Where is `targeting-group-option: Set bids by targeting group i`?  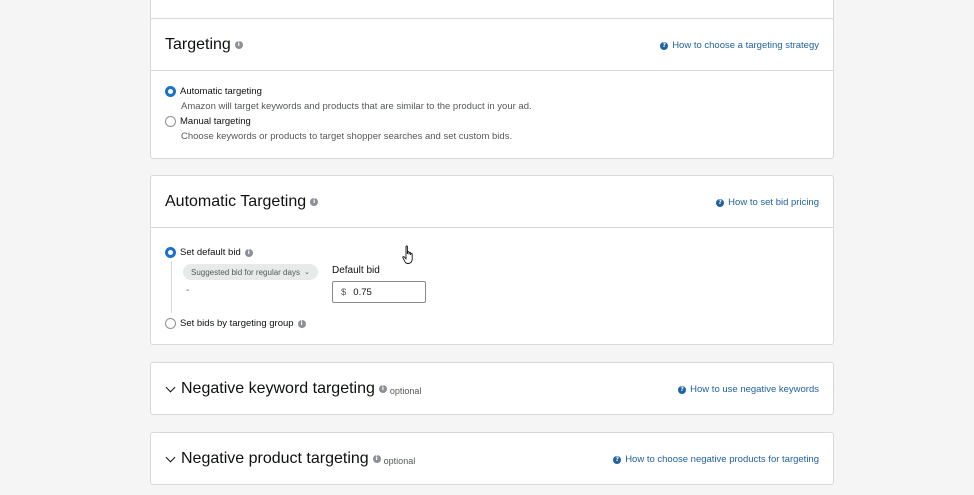
targeting-group-option: Set bids by targeting group i is located at coordinates (235, 323).